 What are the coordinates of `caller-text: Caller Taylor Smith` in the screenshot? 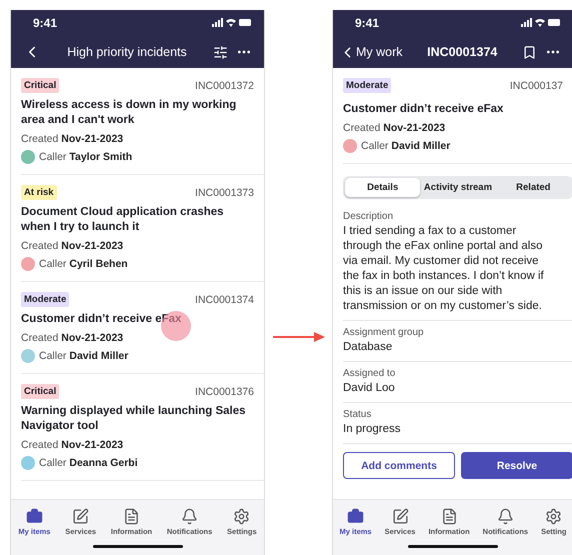 It's located at (85, 157).